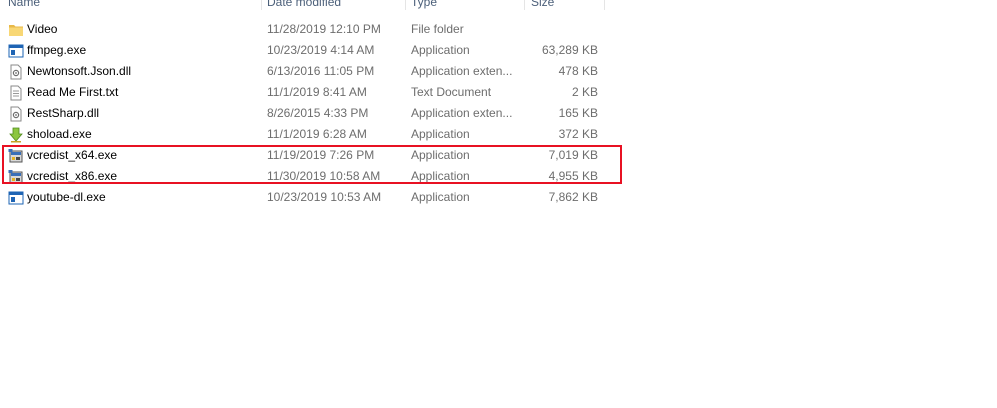 The height and width of the screenshot is (408, 997). I want to click on file-date-modified: 11/19/2019 7:26 PM, so click(321, 155).